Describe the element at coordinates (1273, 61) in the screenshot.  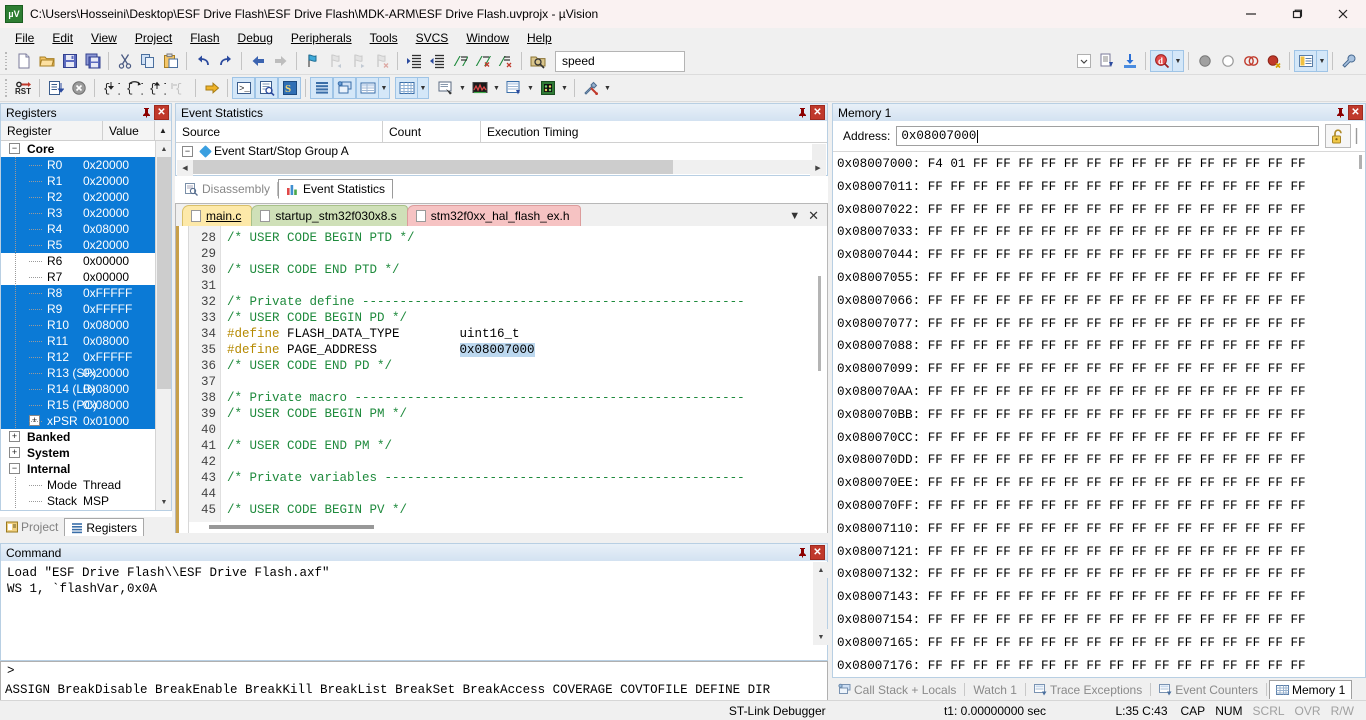
I see `kill-all-breakpoints-icon` at that location.